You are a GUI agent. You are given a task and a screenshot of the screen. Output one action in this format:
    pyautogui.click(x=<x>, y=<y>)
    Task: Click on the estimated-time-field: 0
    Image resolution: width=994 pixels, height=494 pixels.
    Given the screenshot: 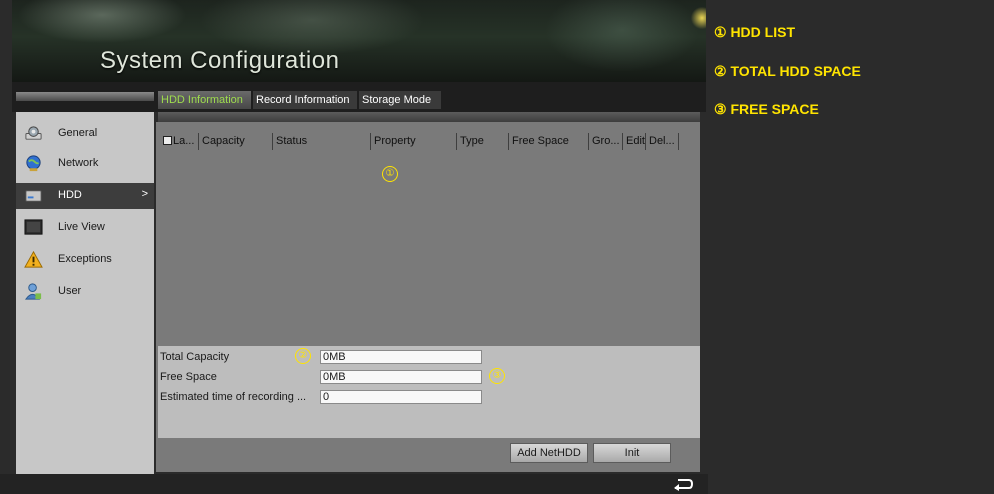 What is the action you would take?
    pyautogui.click(x=401, y=397)
    